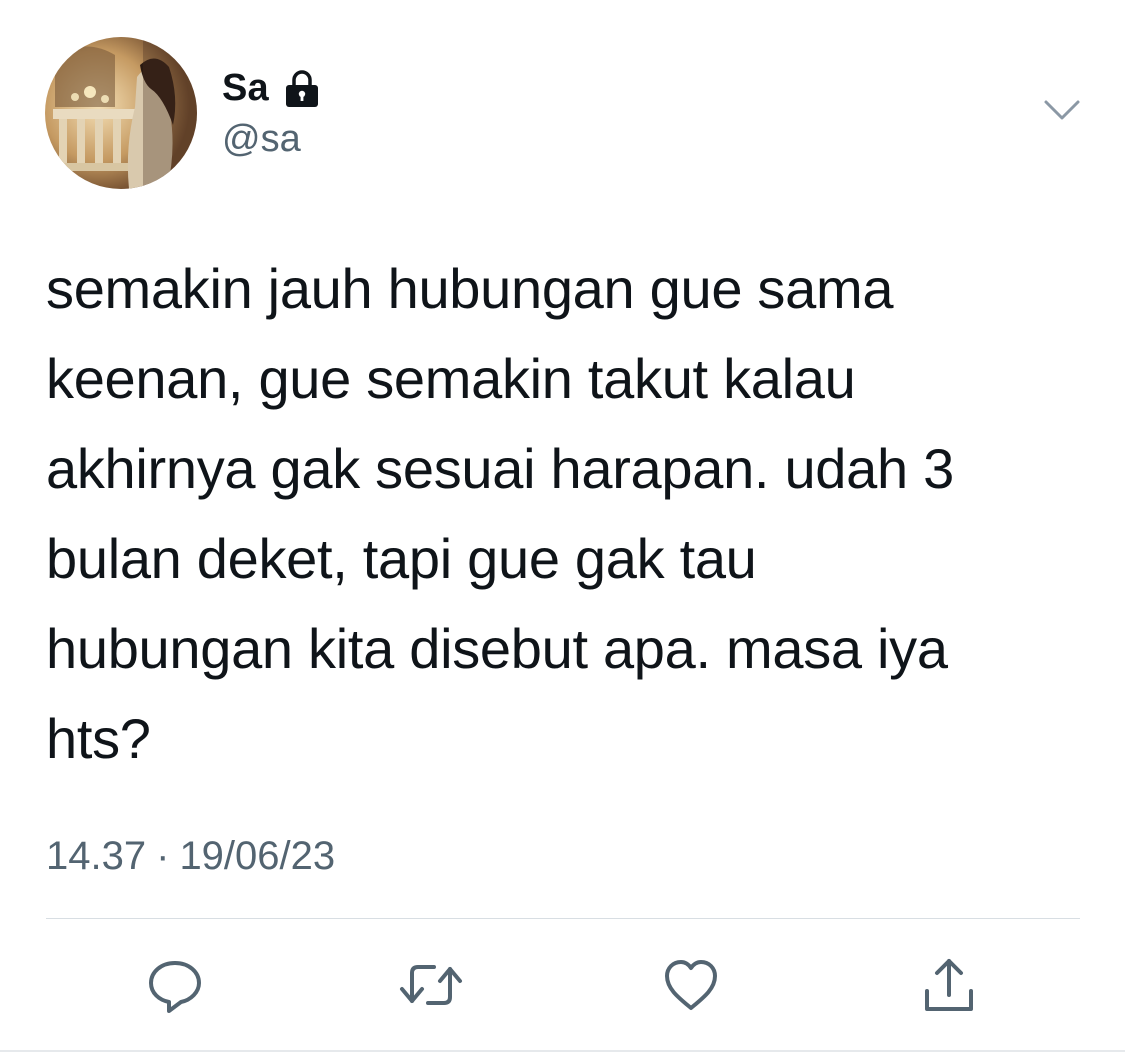 Image resolution: width=1125 pixels, height=1052 pixels. I want to click on action-bar, so click(562, 985).